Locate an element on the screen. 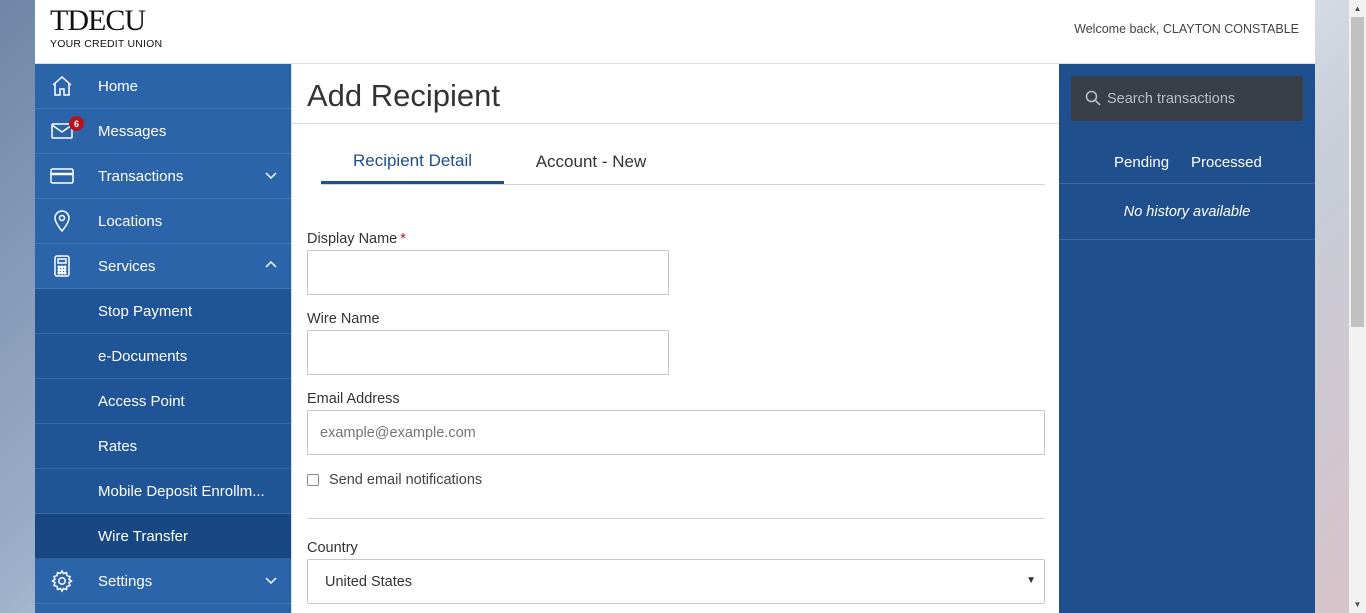 The width and height of the screenshot is (1366, 613). display-name-label: Display Name * is located at coordinates (356, 239).